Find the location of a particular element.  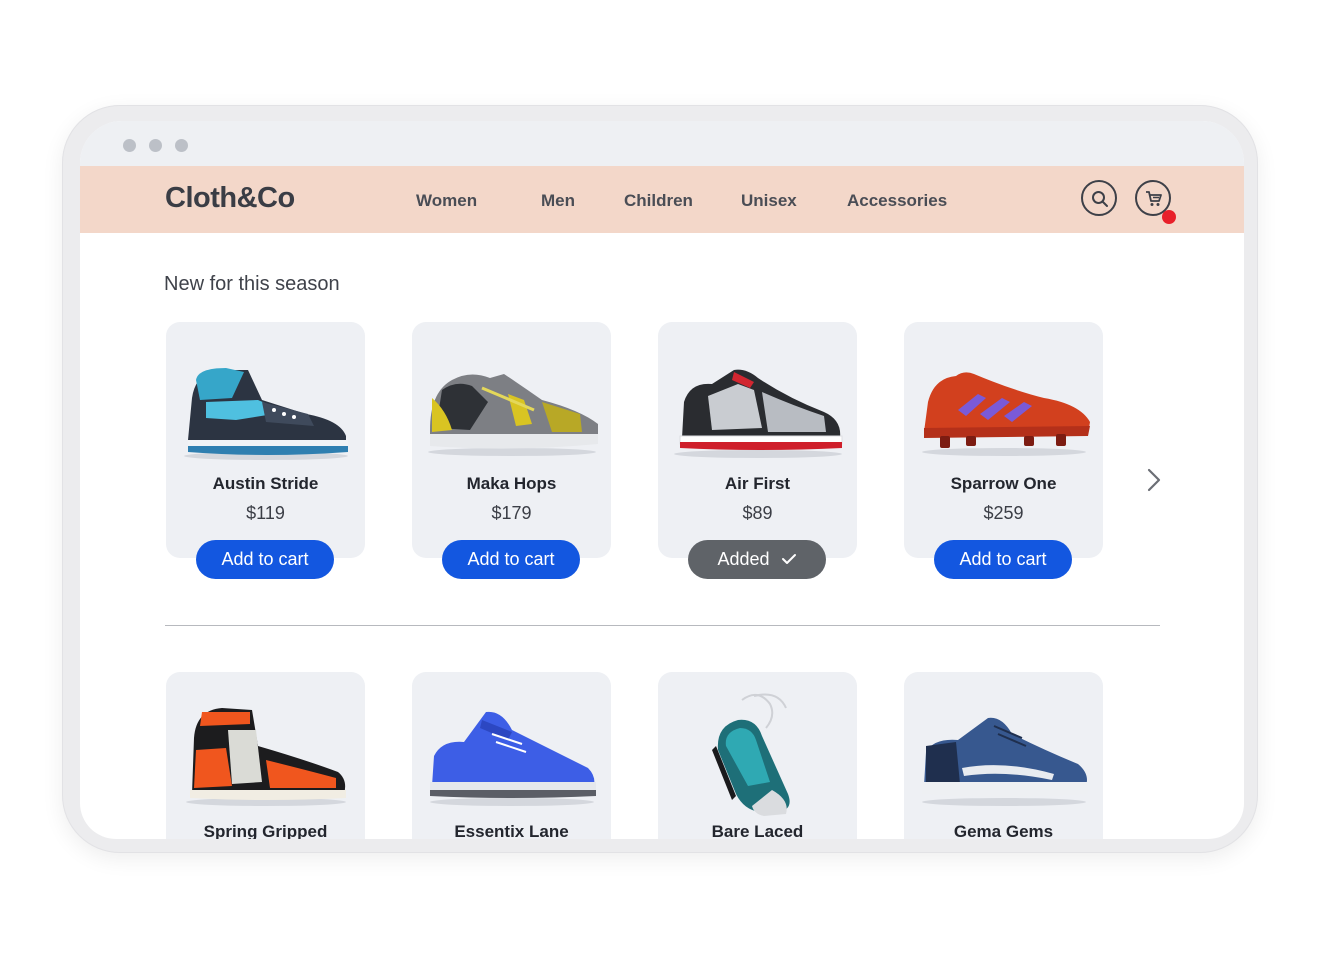

product-price: $89 is located at coordinates (757, 513).